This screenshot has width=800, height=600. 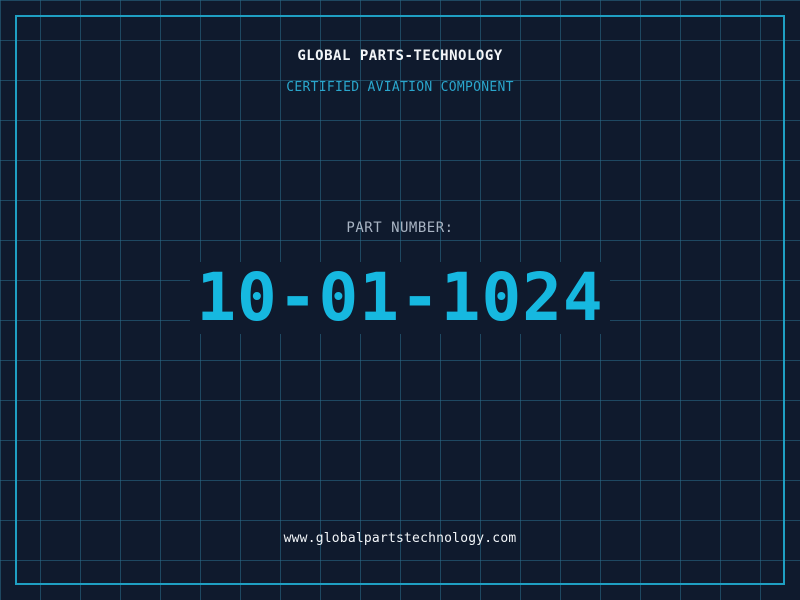 I want to click on part-number-container: 10-01-1024, so click(x=400, y=298).